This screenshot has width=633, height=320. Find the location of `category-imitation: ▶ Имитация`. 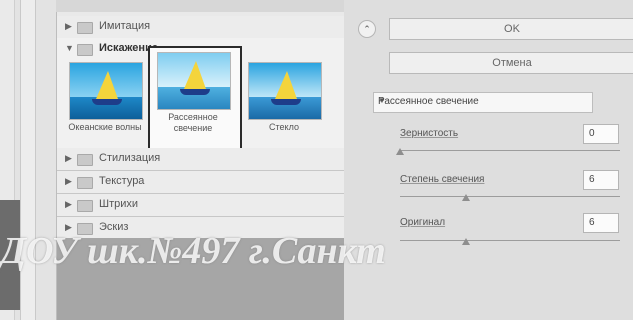

category-imitation: ▶ Имитация is located at coordinates (200, 27).